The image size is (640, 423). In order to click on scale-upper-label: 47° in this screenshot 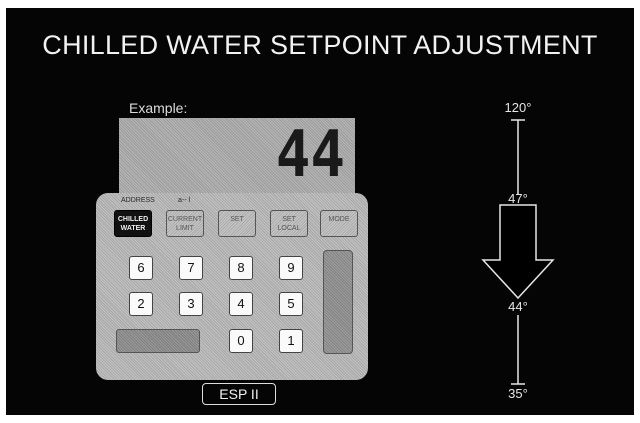, I will do `click(518, 198)`.